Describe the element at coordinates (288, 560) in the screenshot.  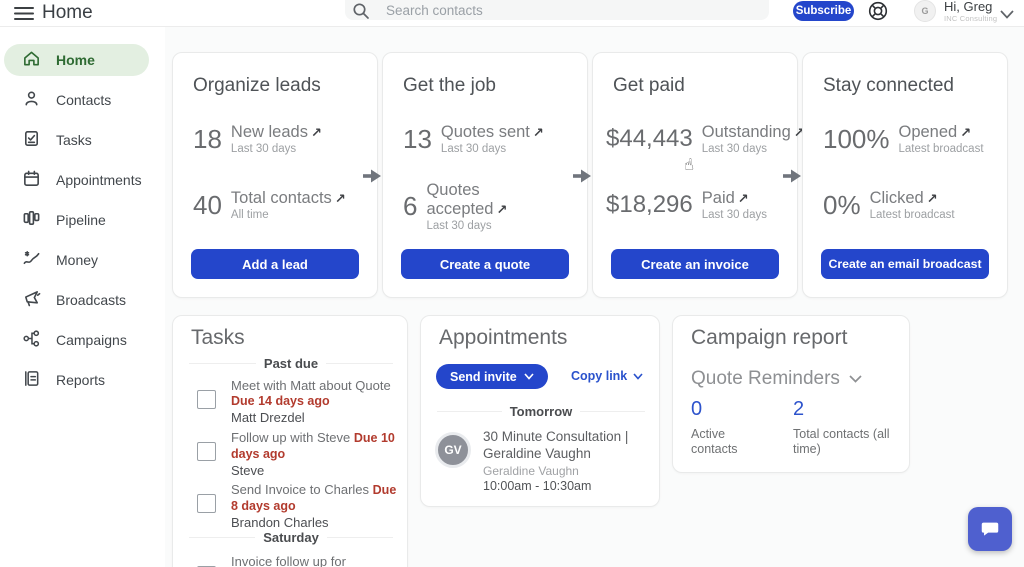
I see `task-title: Invoice follow up for` at that location.